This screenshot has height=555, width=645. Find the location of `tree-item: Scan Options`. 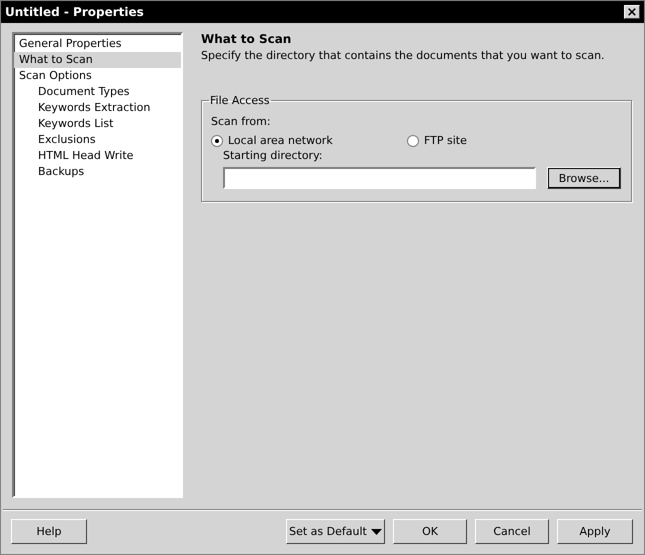

tree-item: Scan Options is located at coordinates (97, 76).